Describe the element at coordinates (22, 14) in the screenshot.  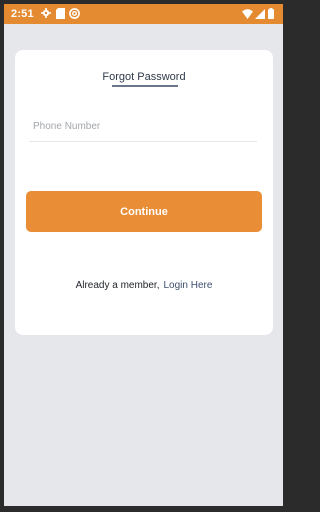
I see `status-time: 2:51` at that location.